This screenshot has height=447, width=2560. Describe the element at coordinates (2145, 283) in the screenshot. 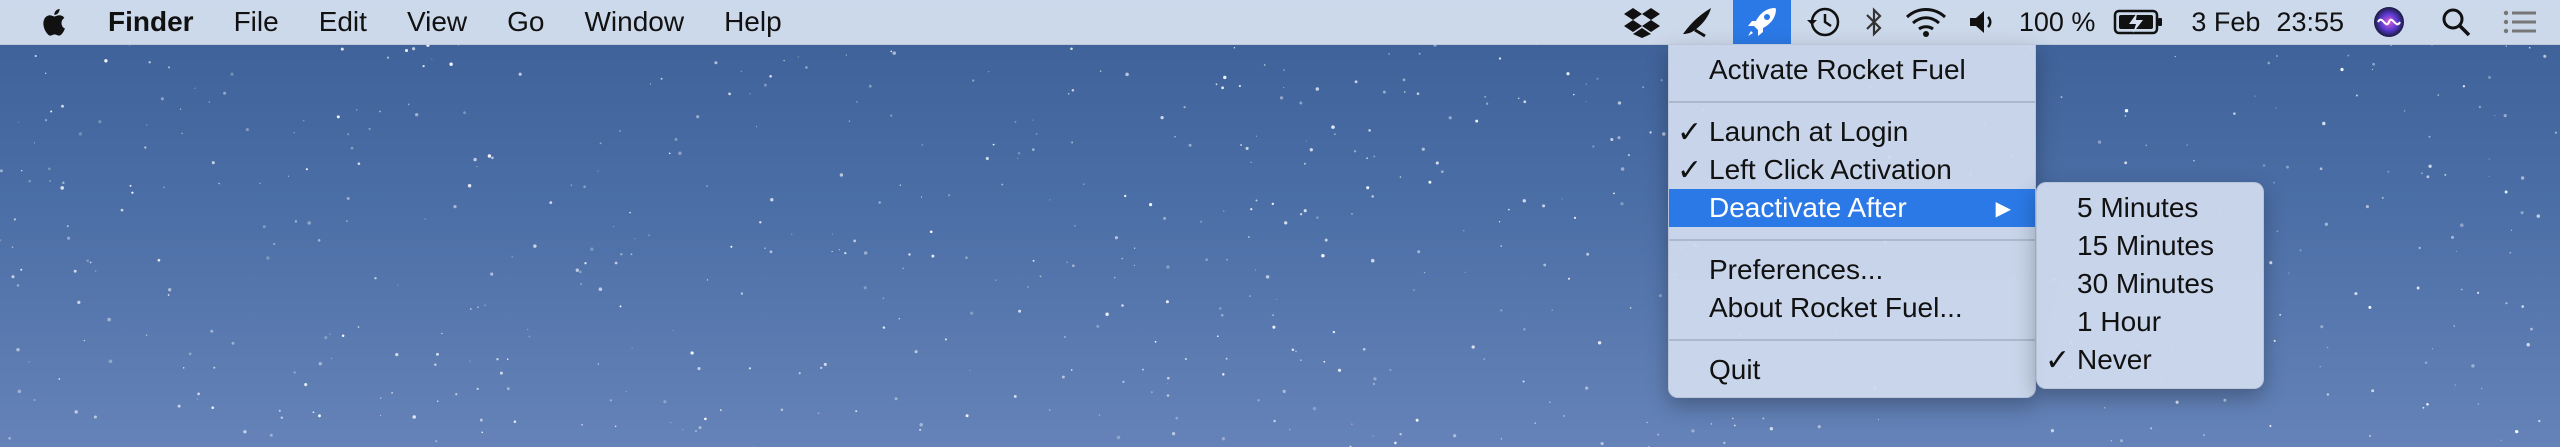

I see `menu-item-label: 30 Minutes` at that location.